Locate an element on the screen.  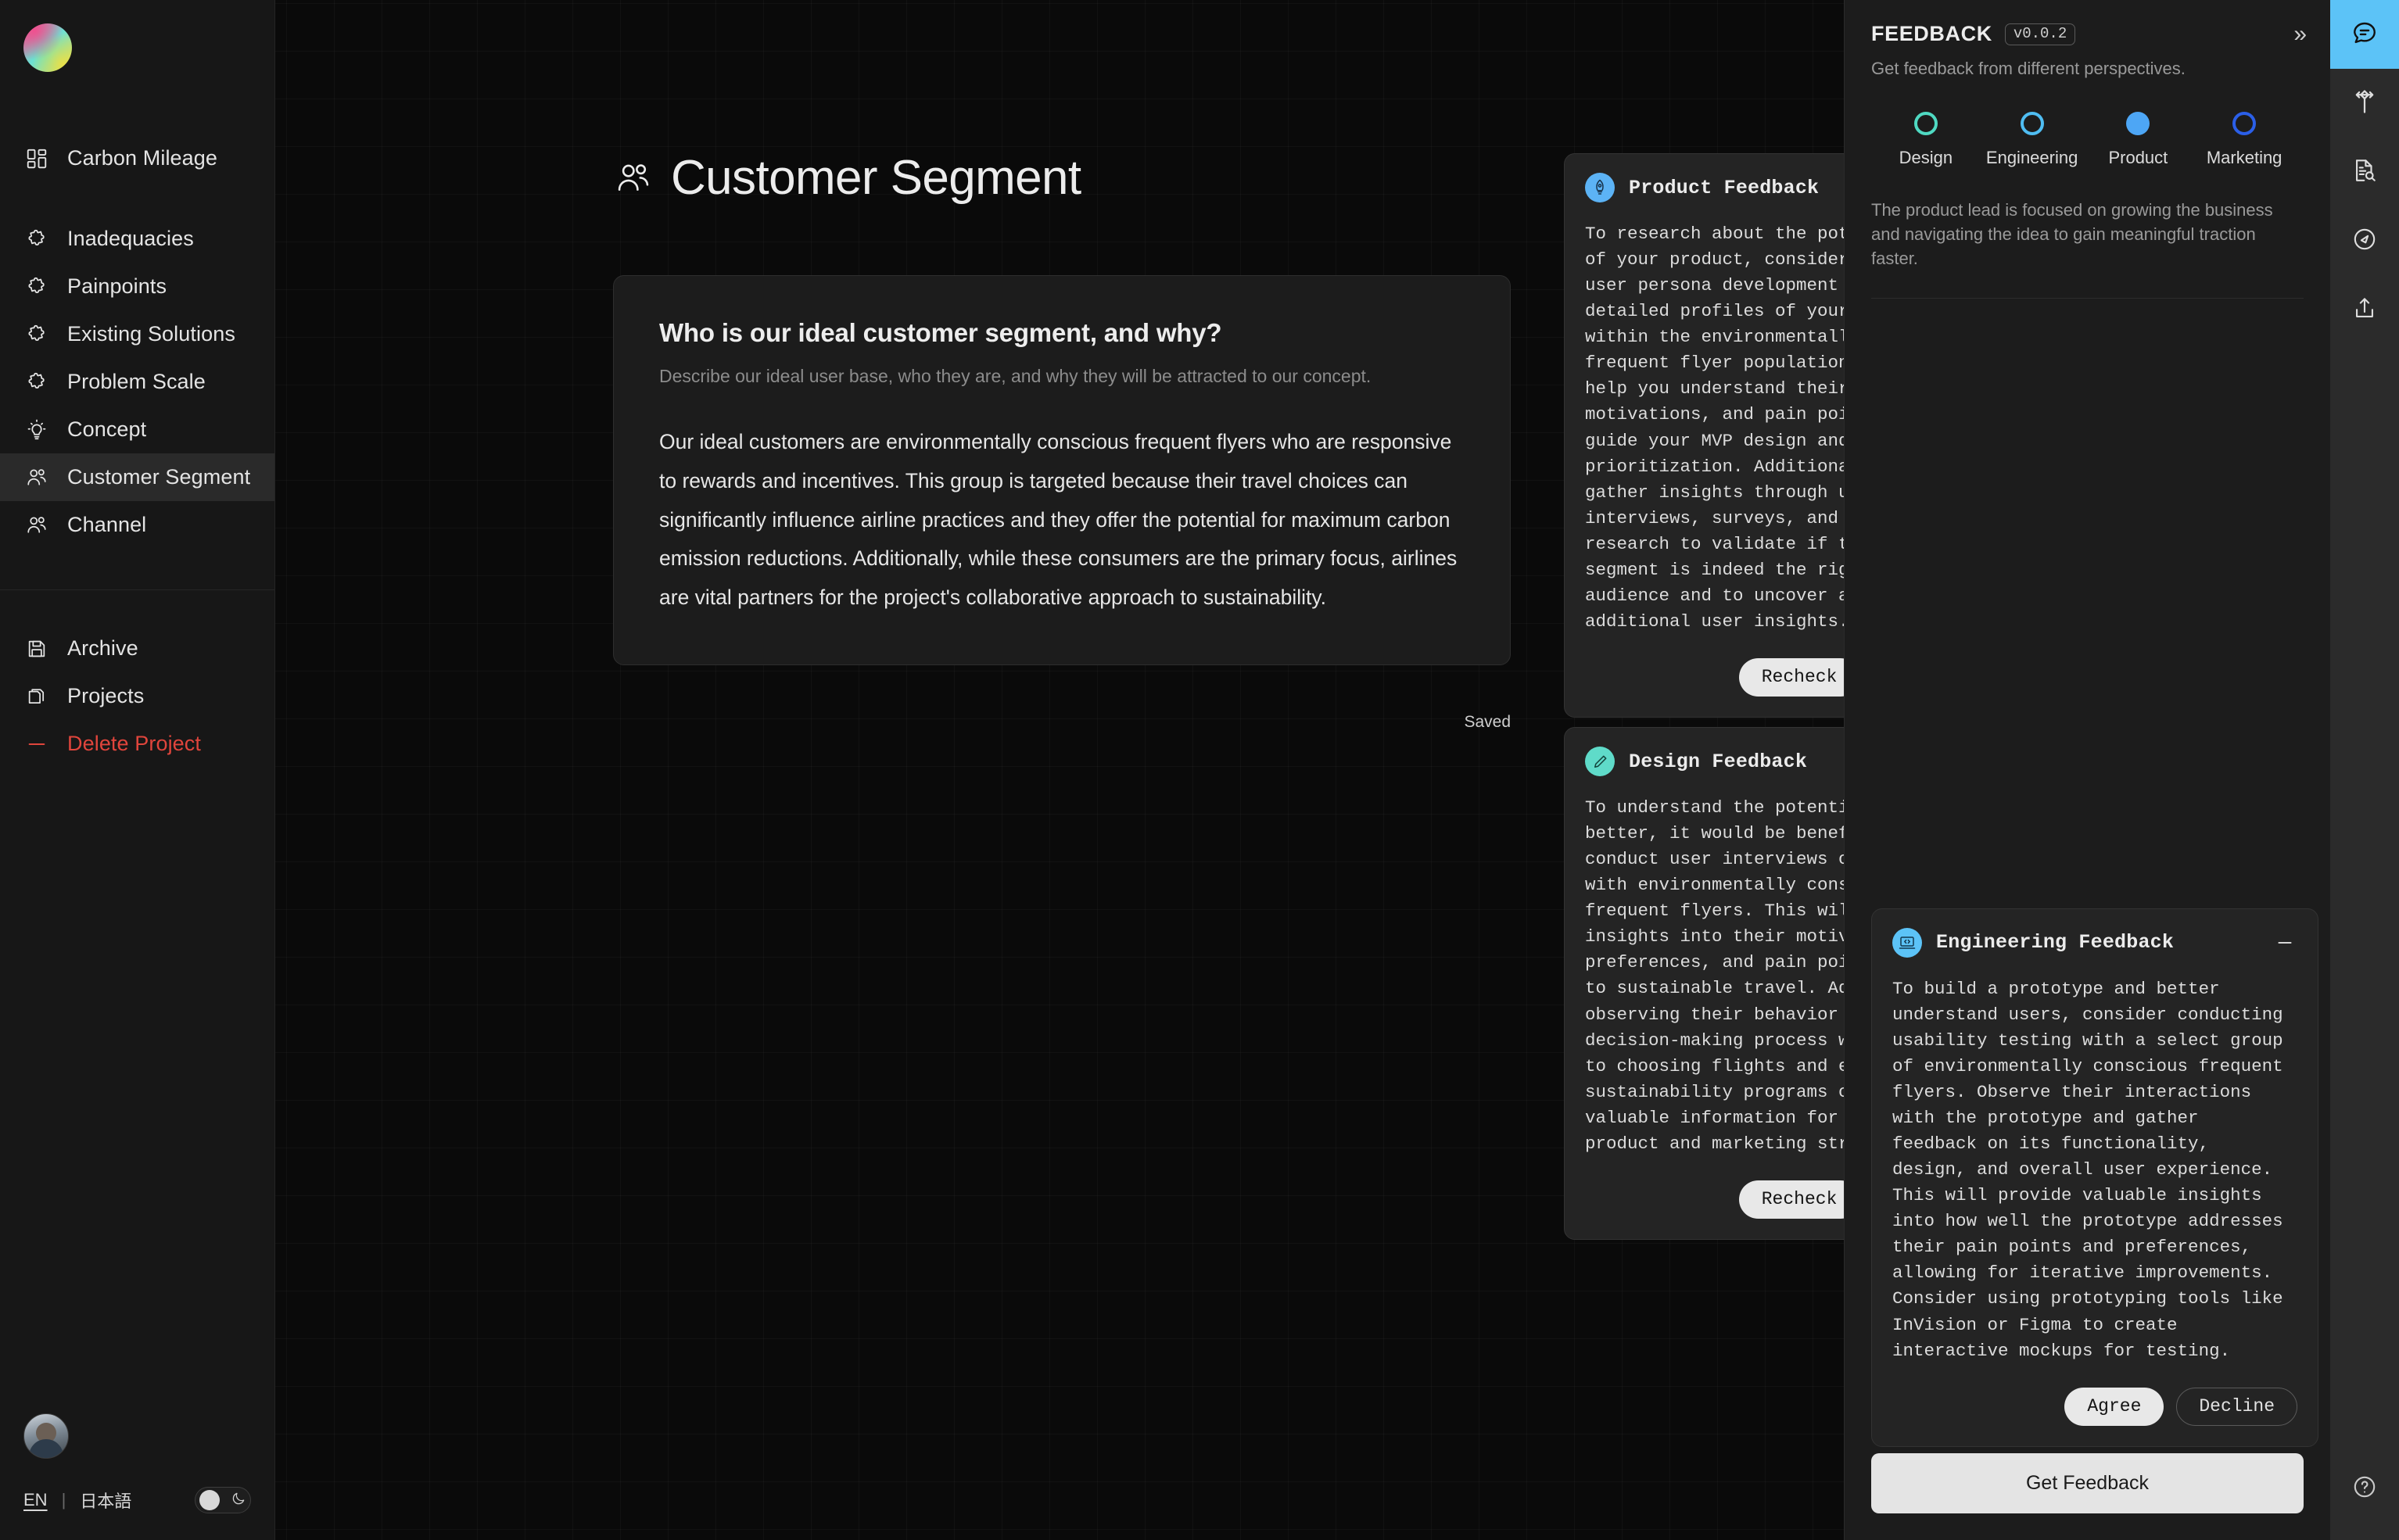
save-icon is located at coordinates (36, 649).